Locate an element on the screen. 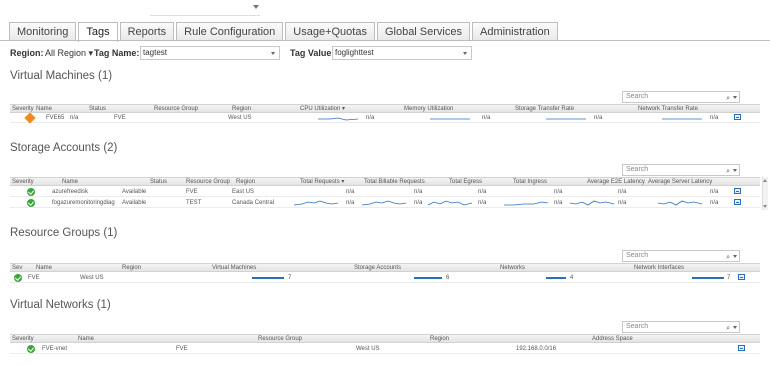 This screenshot has height=366, width=770. col-severity: Sev is located at coordinates (17, 268).